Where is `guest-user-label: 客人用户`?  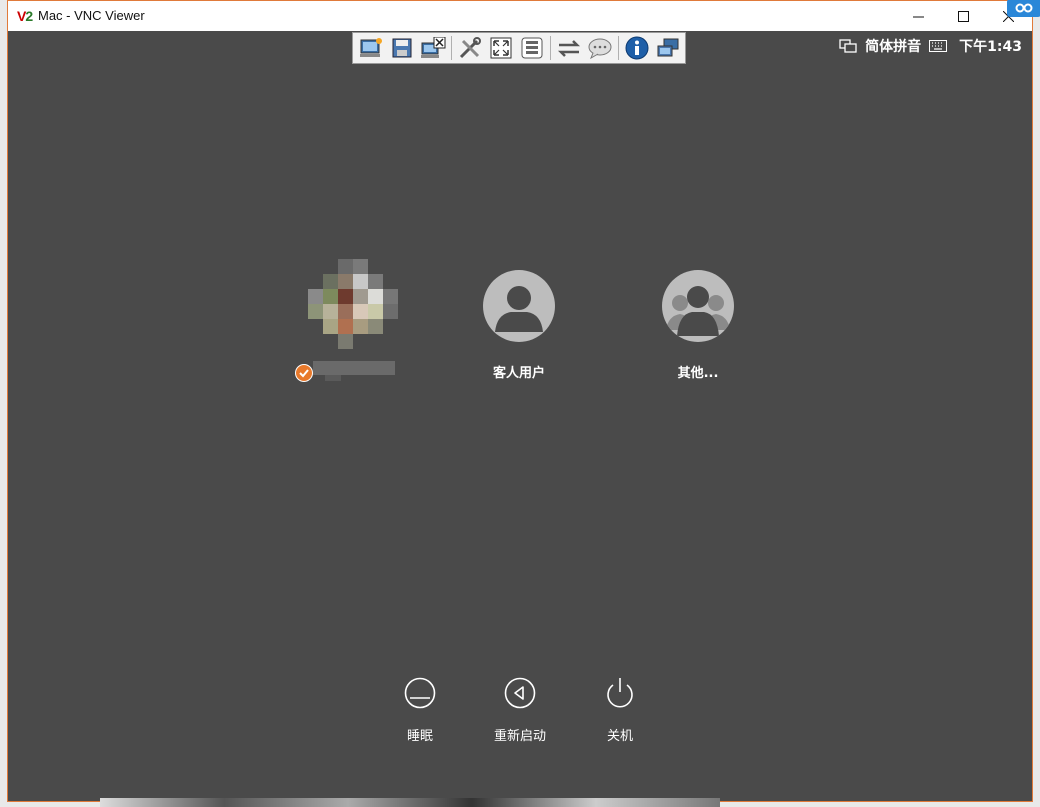 guest-user-label: 客人用户 is located at coordinates (518, 373).